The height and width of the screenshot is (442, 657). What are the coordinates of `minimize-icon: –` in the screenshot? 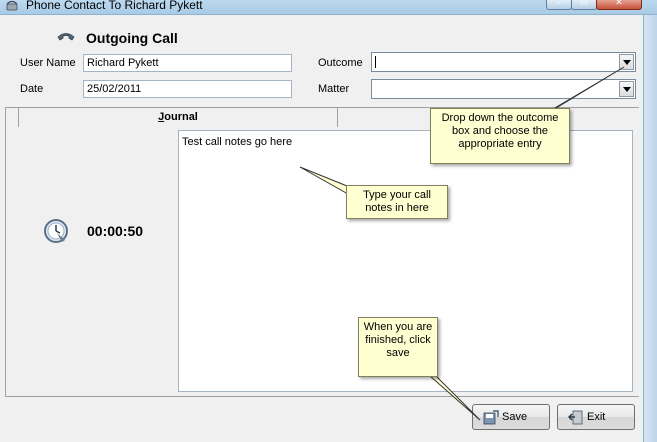 It's located at (559, 3).